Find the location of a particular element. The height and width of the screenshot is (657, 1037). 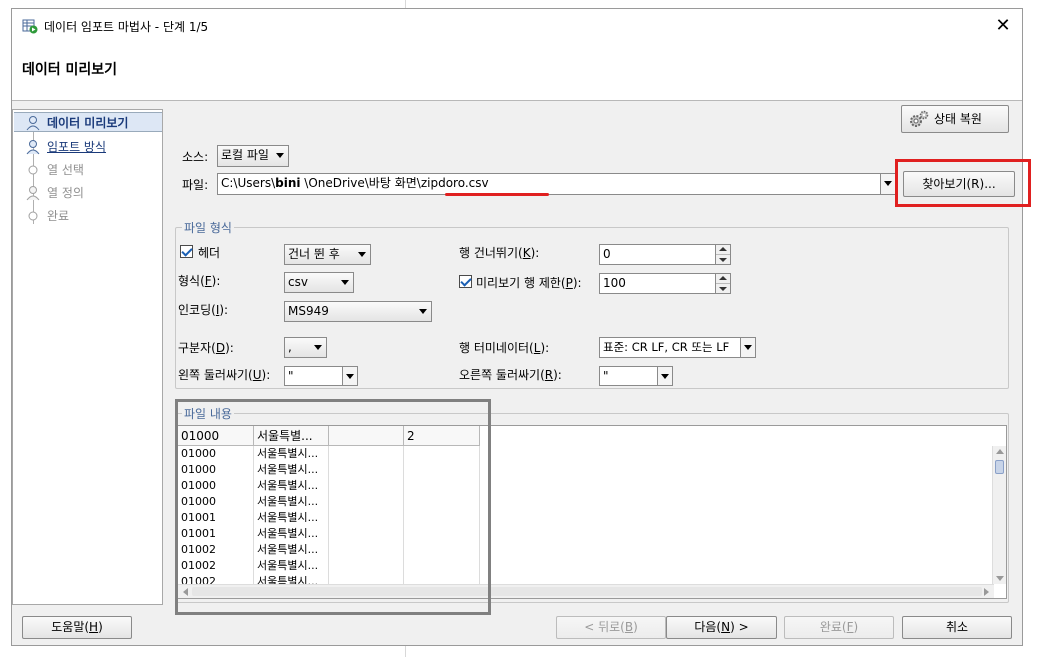

skip-rows-stepper: 0 is located at coordinates (665, 254).